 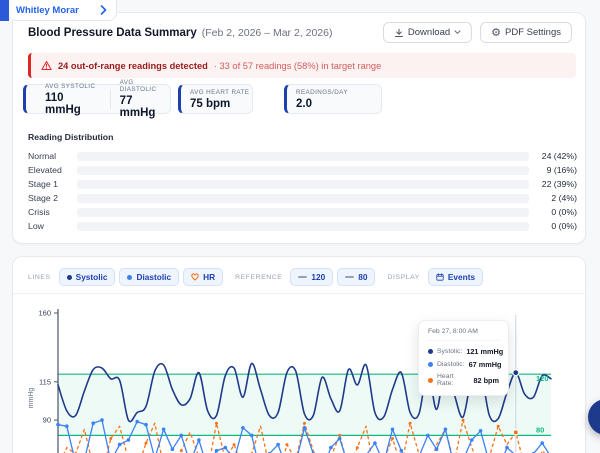 I want to click on tooltip-divider, so click(x=463, y=340).